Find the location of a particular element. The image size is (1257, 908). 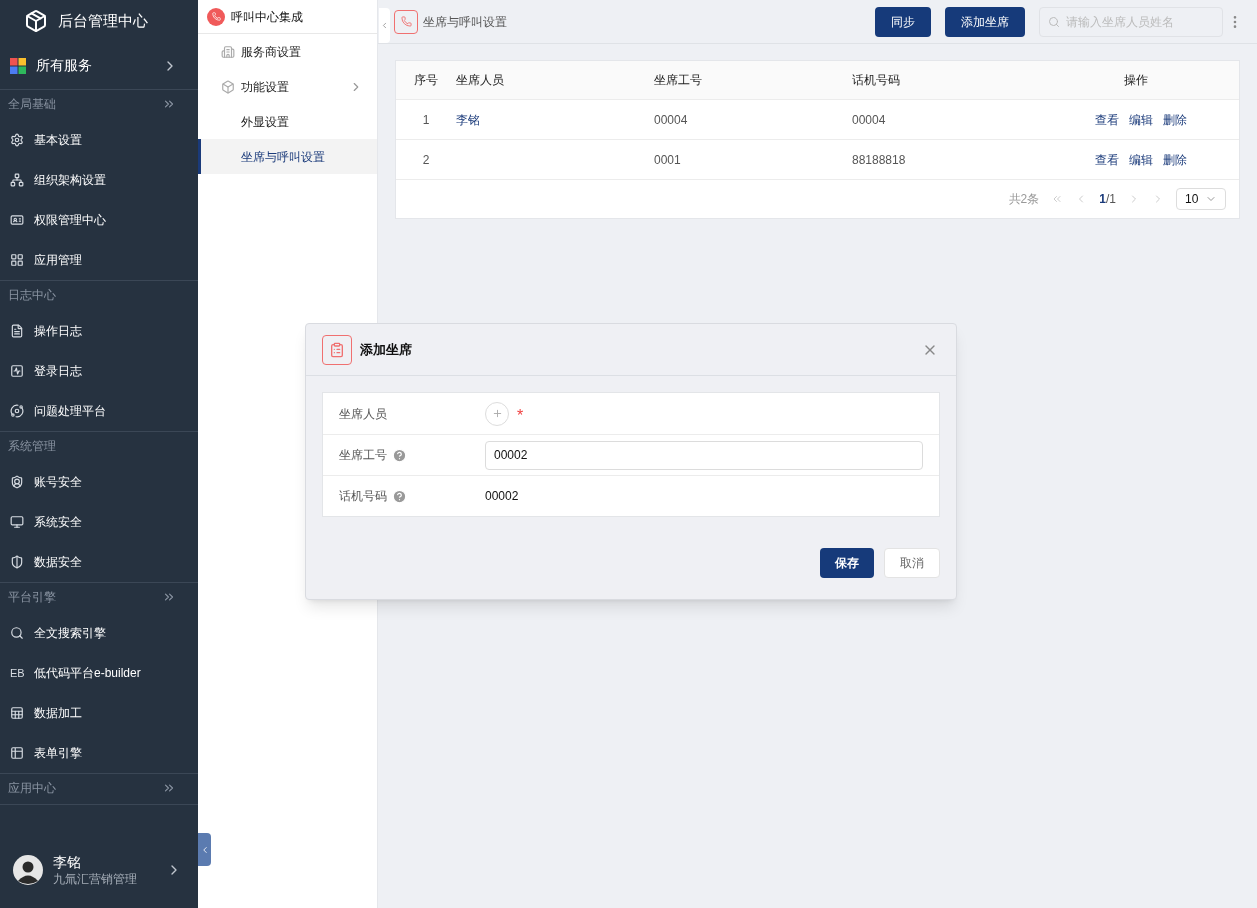

sidebar-item: EB 低代码平台e-builder is located at coordinates (99, 673).